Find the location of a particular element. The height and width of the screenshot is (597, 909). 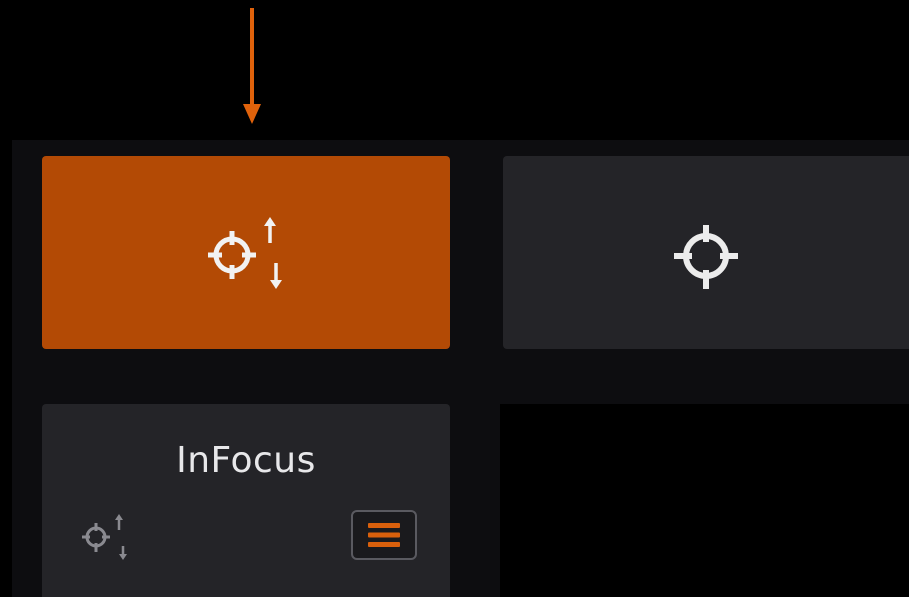

down-arrow-icon is located at coordinates (252, 66).